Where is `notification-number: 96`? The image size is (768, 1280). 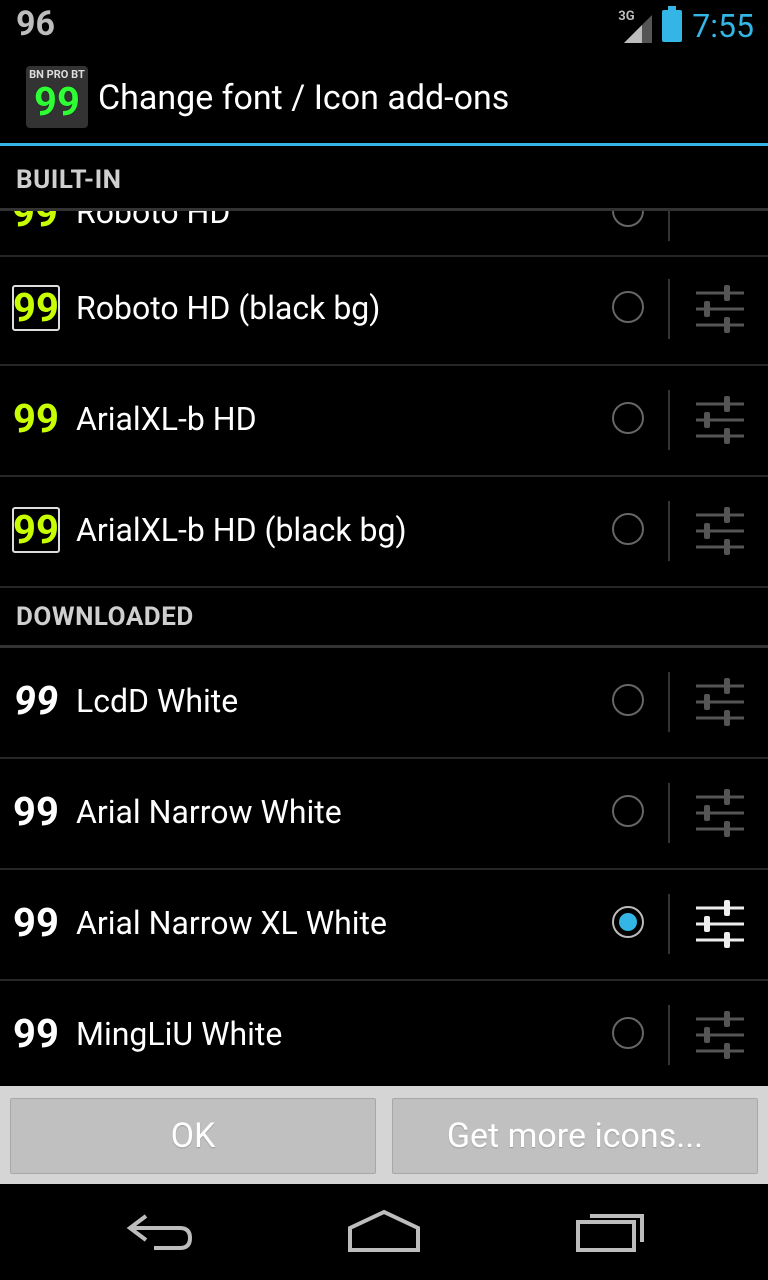
notification-number: 96 is located at coordinates (36, 24).